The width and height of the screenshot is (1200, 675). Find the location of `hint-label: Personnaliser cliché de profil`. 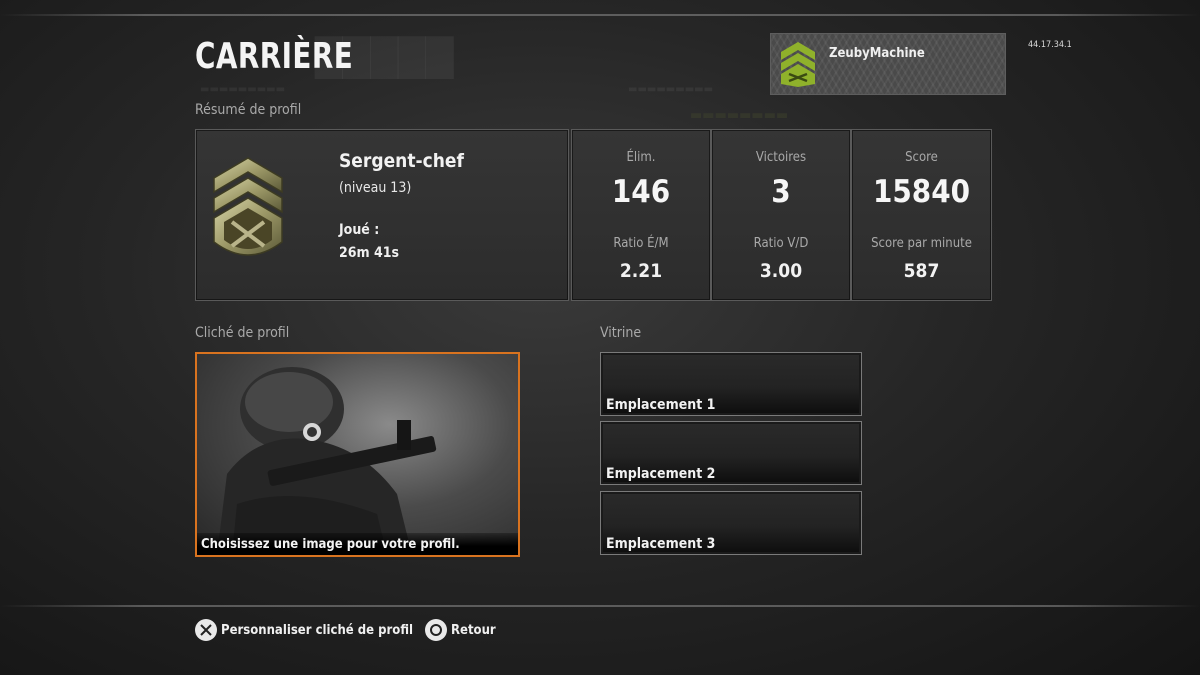

hint-label: Personnaliser cliché de profil is located at coordinates (317, 630).